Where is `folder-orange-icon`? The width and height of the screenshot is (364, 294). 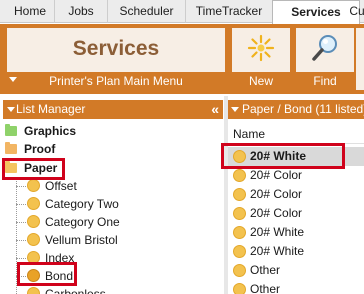
folder-orange-icon is located at coordinates (11, 148).